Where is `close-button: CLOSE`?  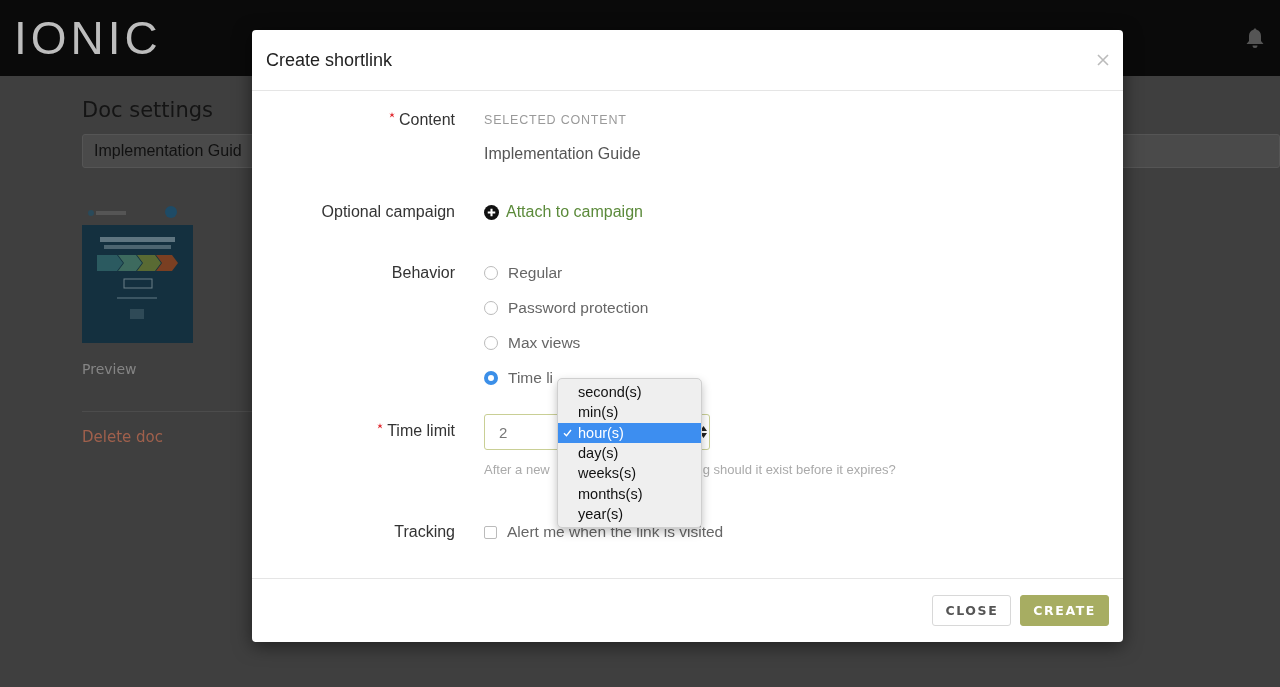
close-button: CLOSE is located at coordinates (972, 610).